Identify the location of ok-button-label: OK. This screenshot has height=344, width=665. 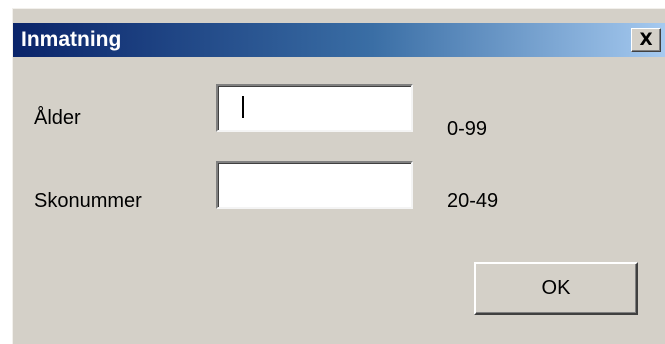
(556, 288).